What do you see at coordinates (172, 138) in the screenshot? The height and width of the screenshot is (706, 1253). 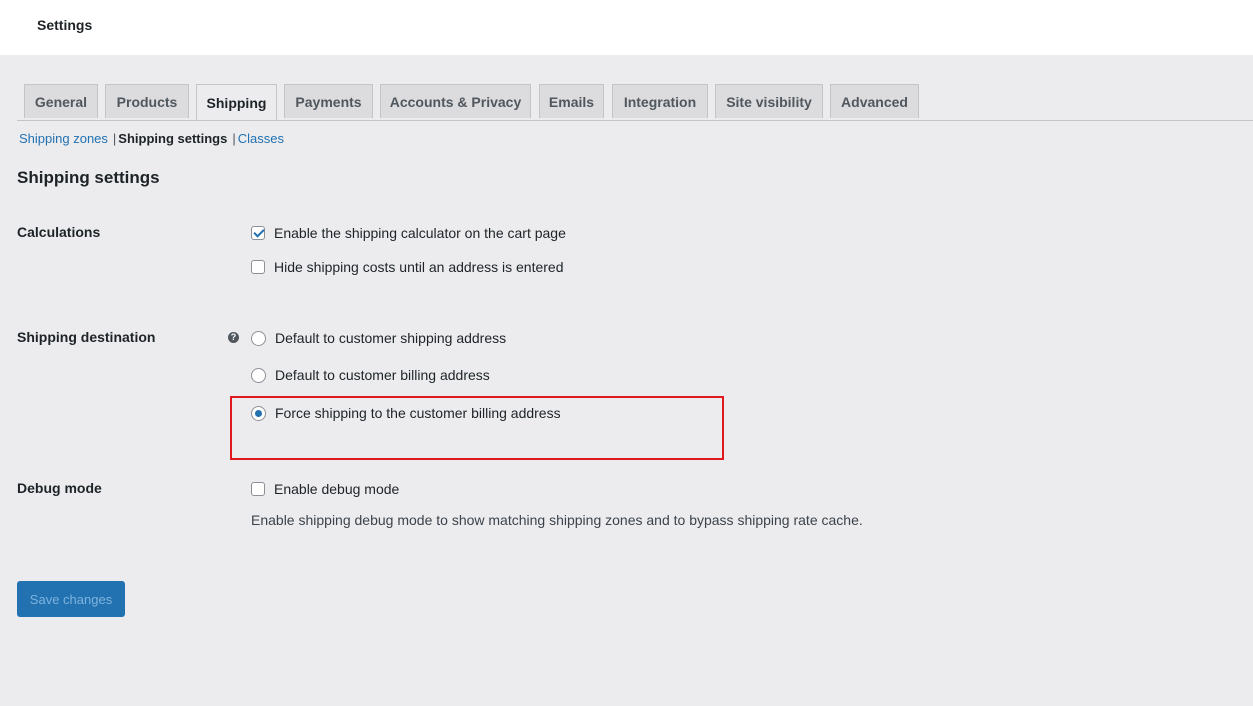 I see `subnav-shipping-settings: Shipping settings` at bounding box center [172, 138].